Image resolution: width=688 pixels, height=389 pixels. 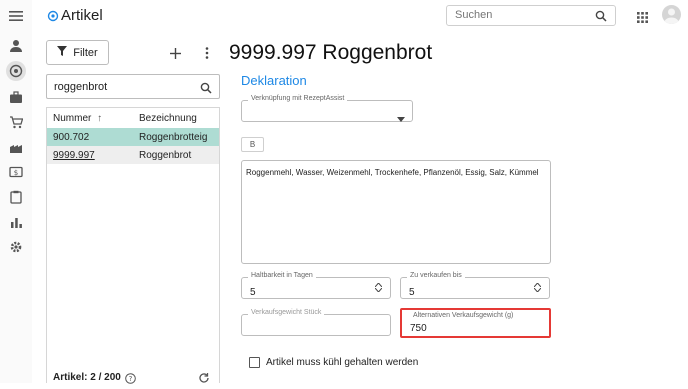 I want to click on clipboard-icon, so click(x=16, y=197).